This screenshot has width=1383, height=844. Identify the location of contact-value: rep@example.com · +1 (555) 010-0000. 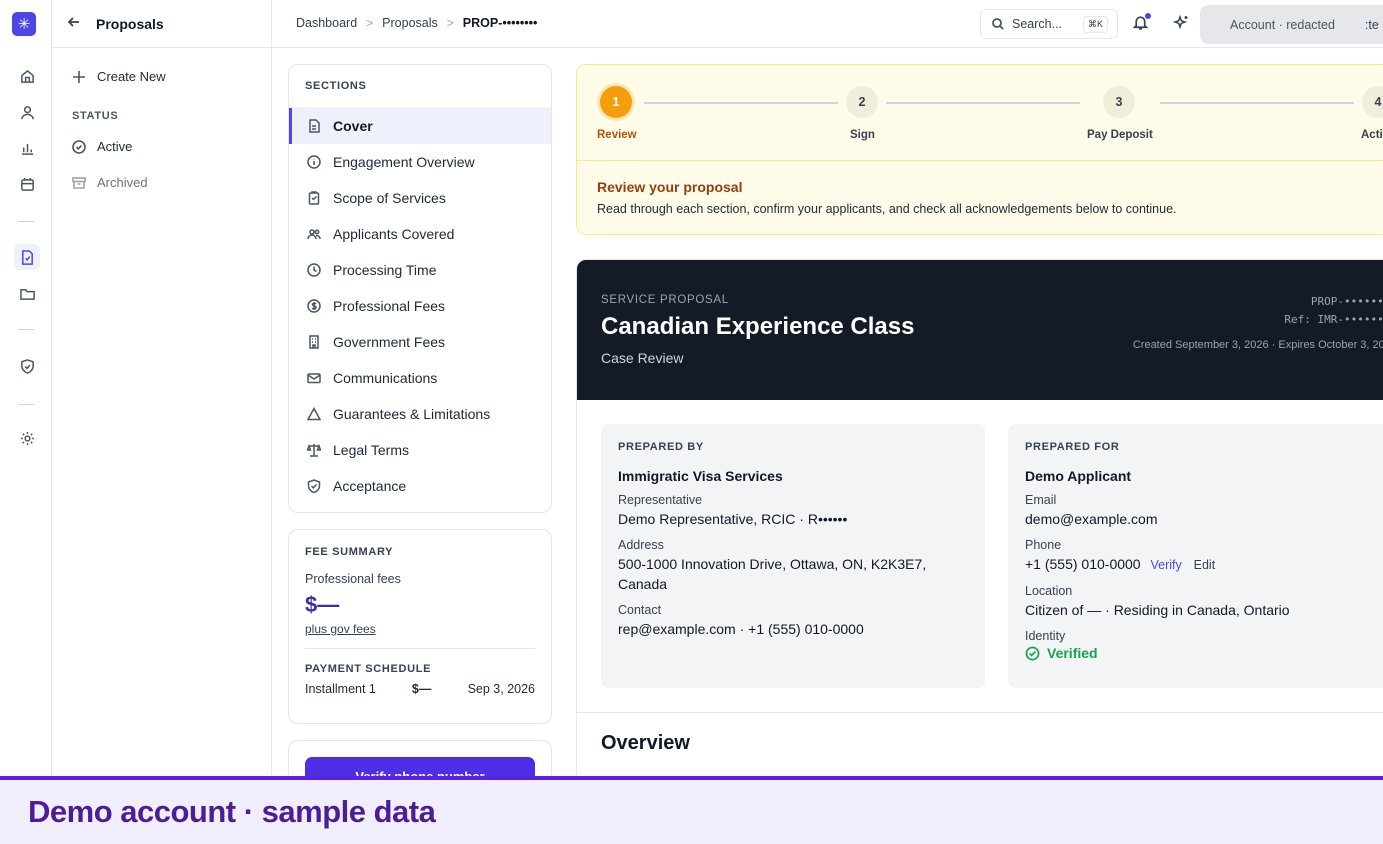
(741, 629).